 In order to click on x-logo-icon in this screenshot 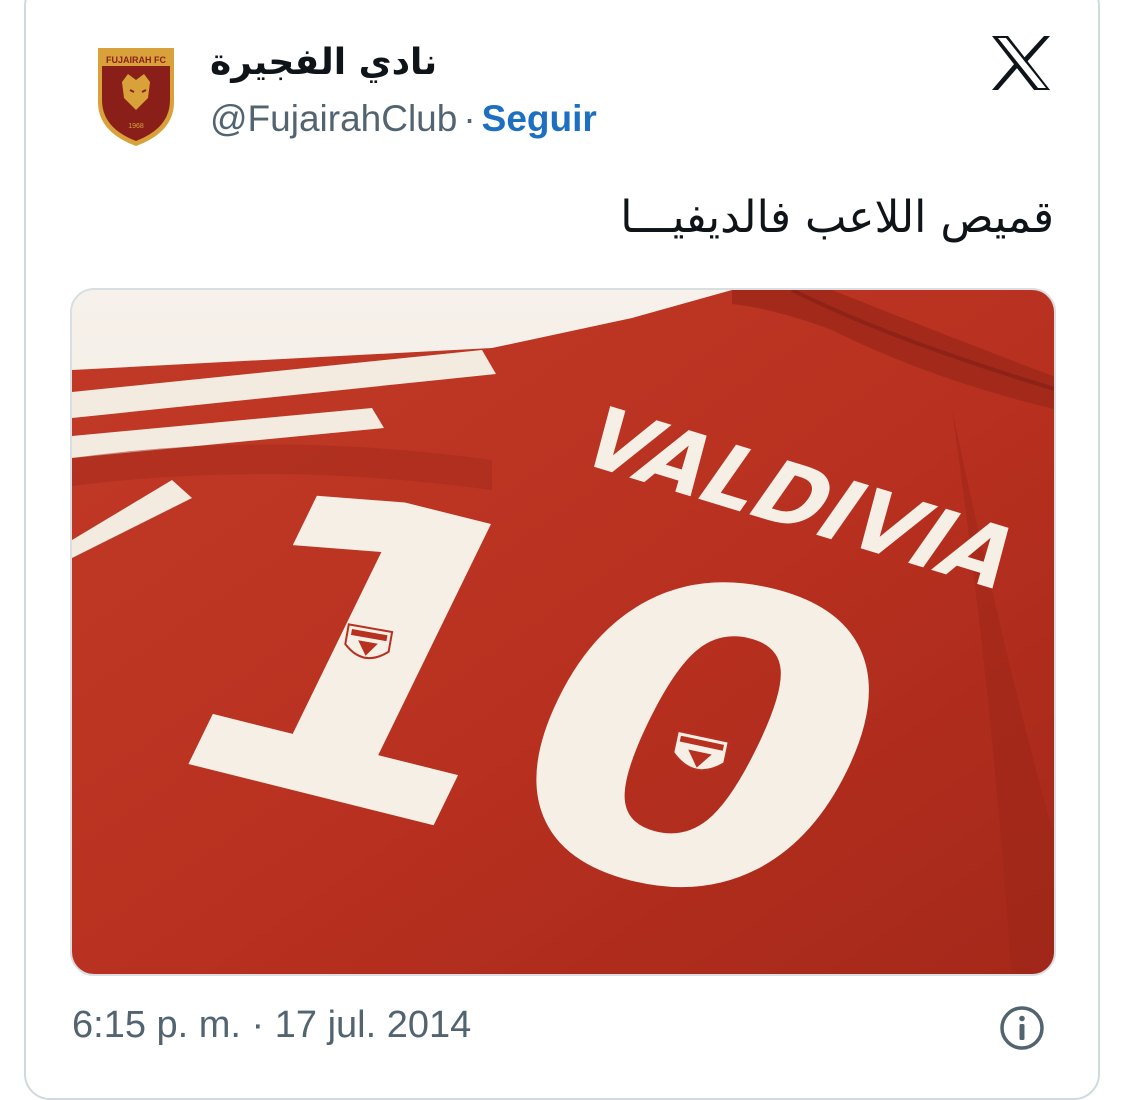, I will do `click(1021, 63)`.